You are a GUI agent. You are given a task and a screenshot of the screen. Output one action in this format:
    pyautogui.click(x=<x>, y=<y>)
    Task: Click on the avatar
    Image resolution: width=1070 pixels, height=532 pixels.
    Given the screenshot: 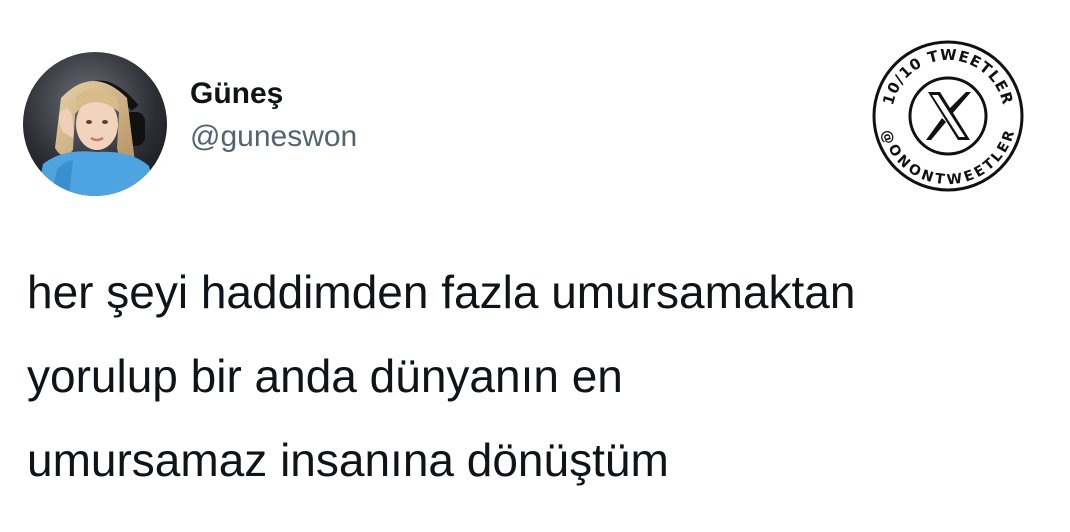 What is the action you would take?
    pyautogui.click(x=95, y=124)
    